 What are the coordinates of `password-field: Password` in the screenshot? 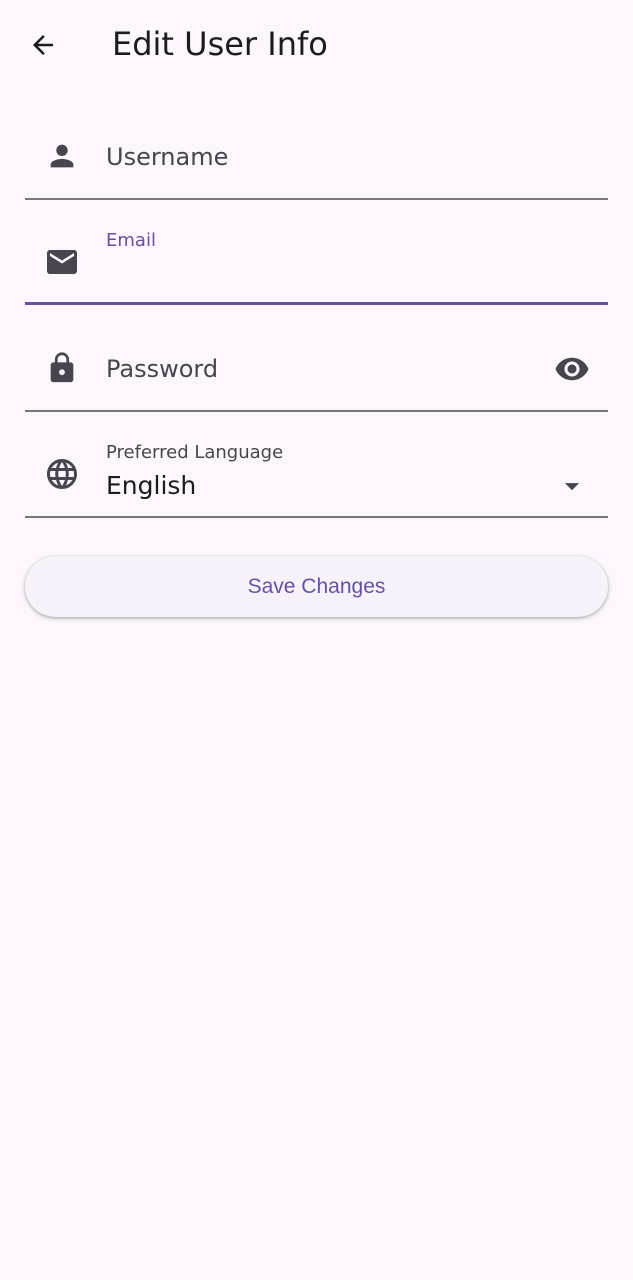 It's located at (316, 358).